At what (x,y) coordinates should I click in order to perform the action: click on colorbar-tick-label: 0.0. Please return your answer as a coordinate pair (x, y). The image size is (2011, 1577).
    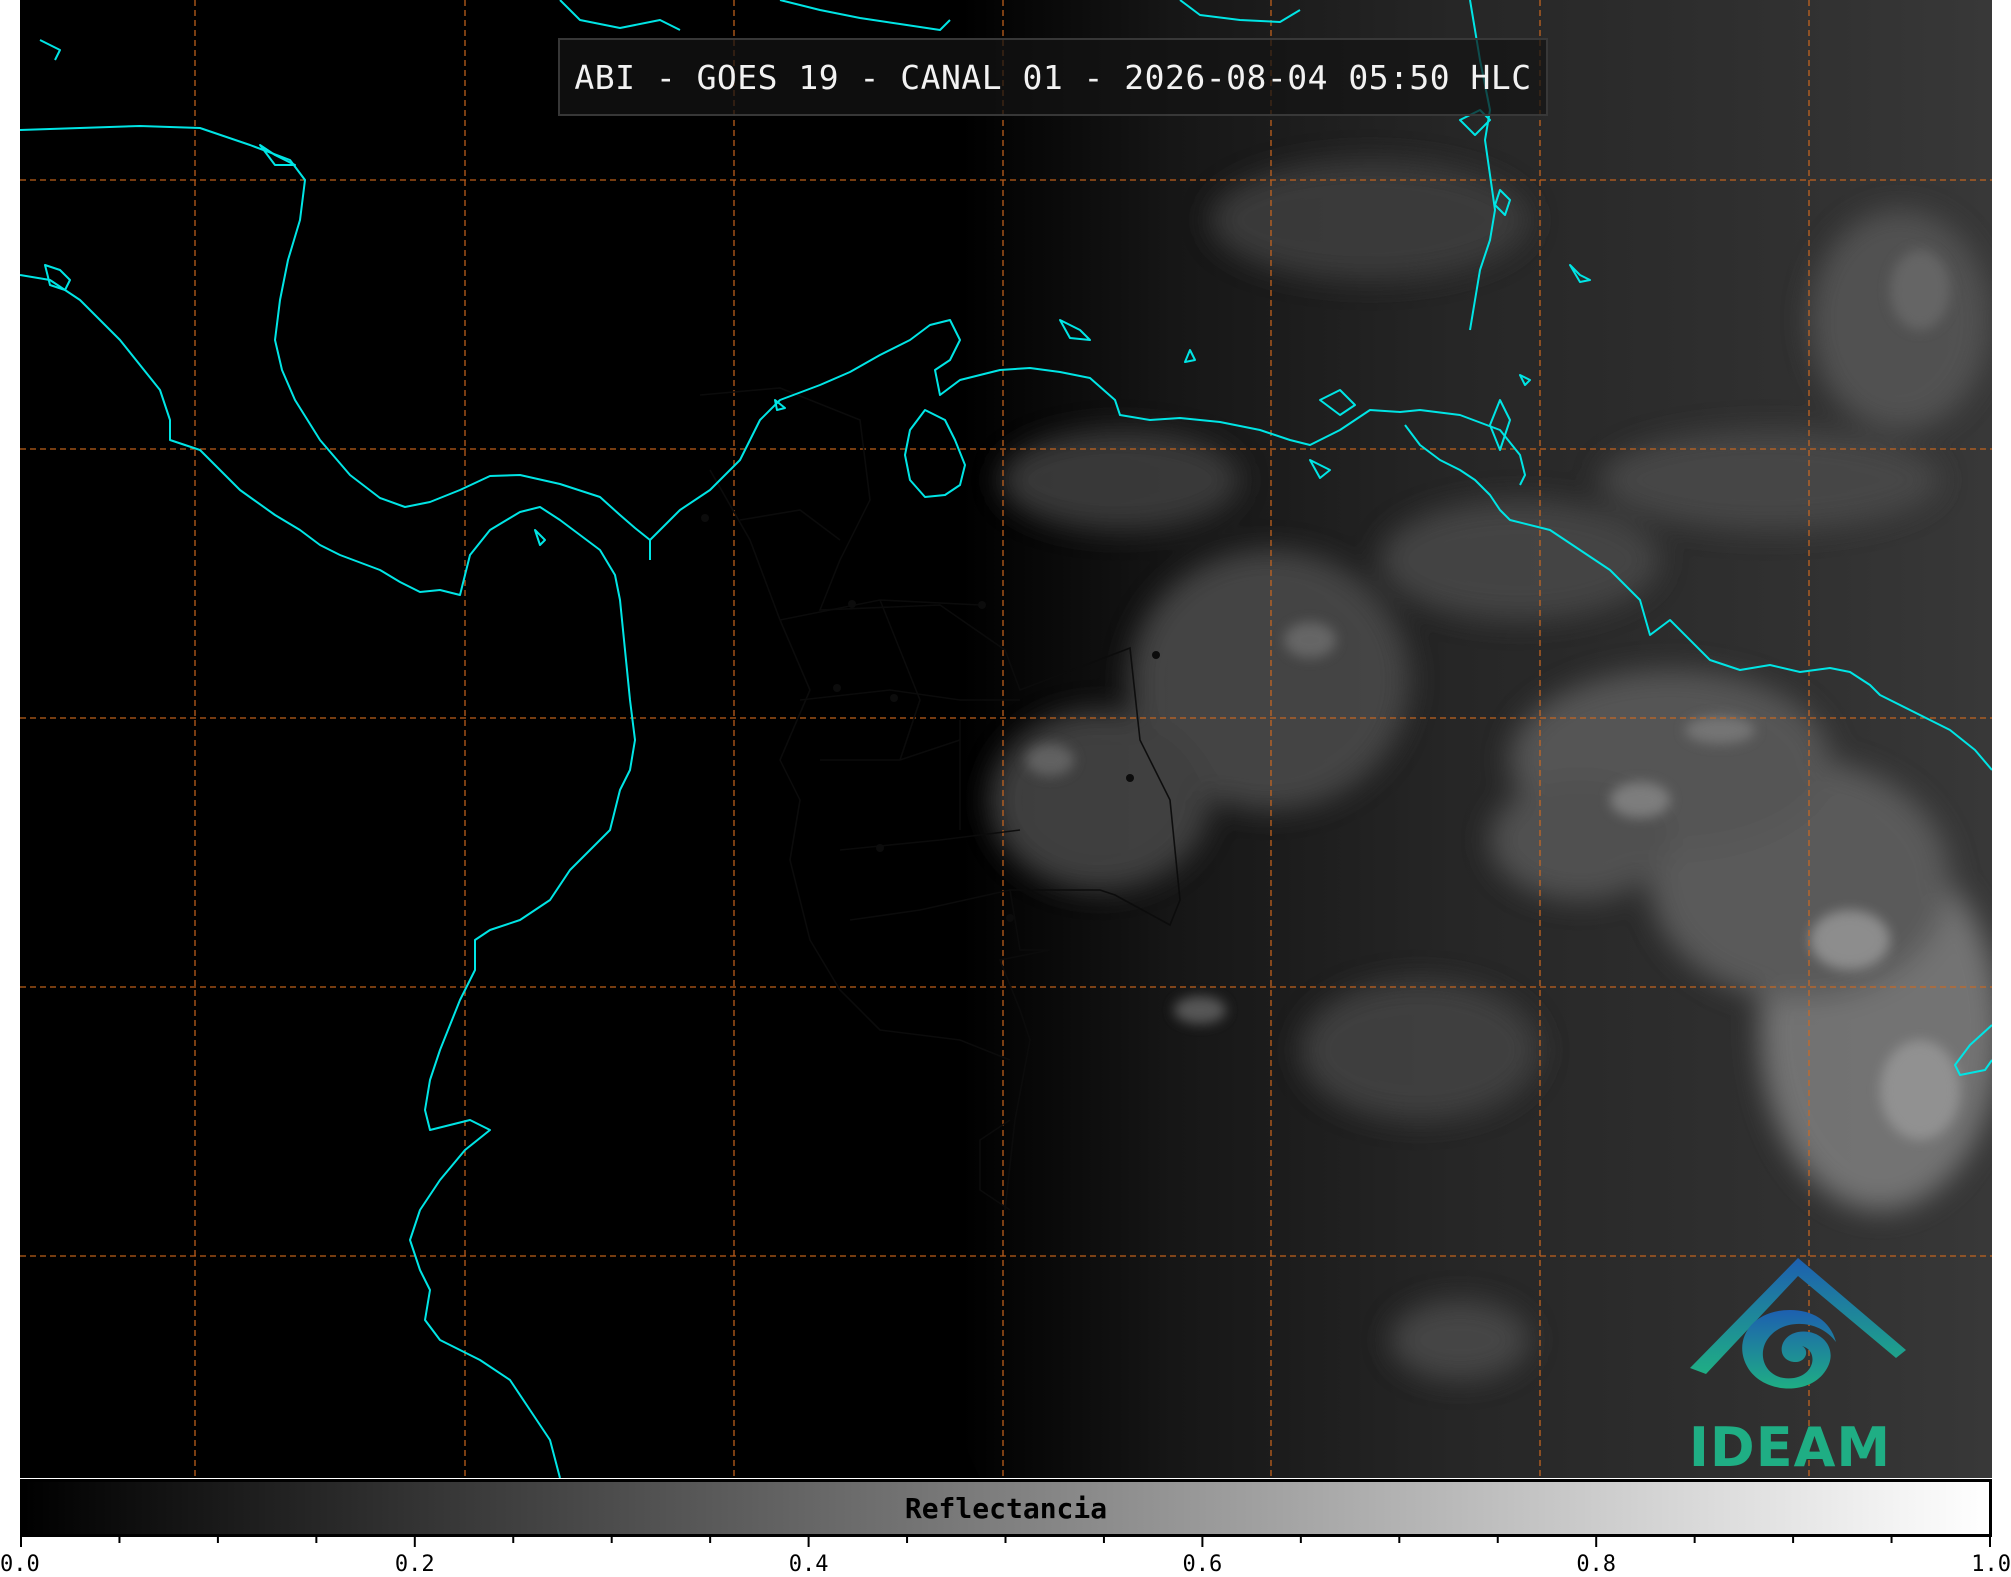
    Looking at the image, I should click on (20, 1564).